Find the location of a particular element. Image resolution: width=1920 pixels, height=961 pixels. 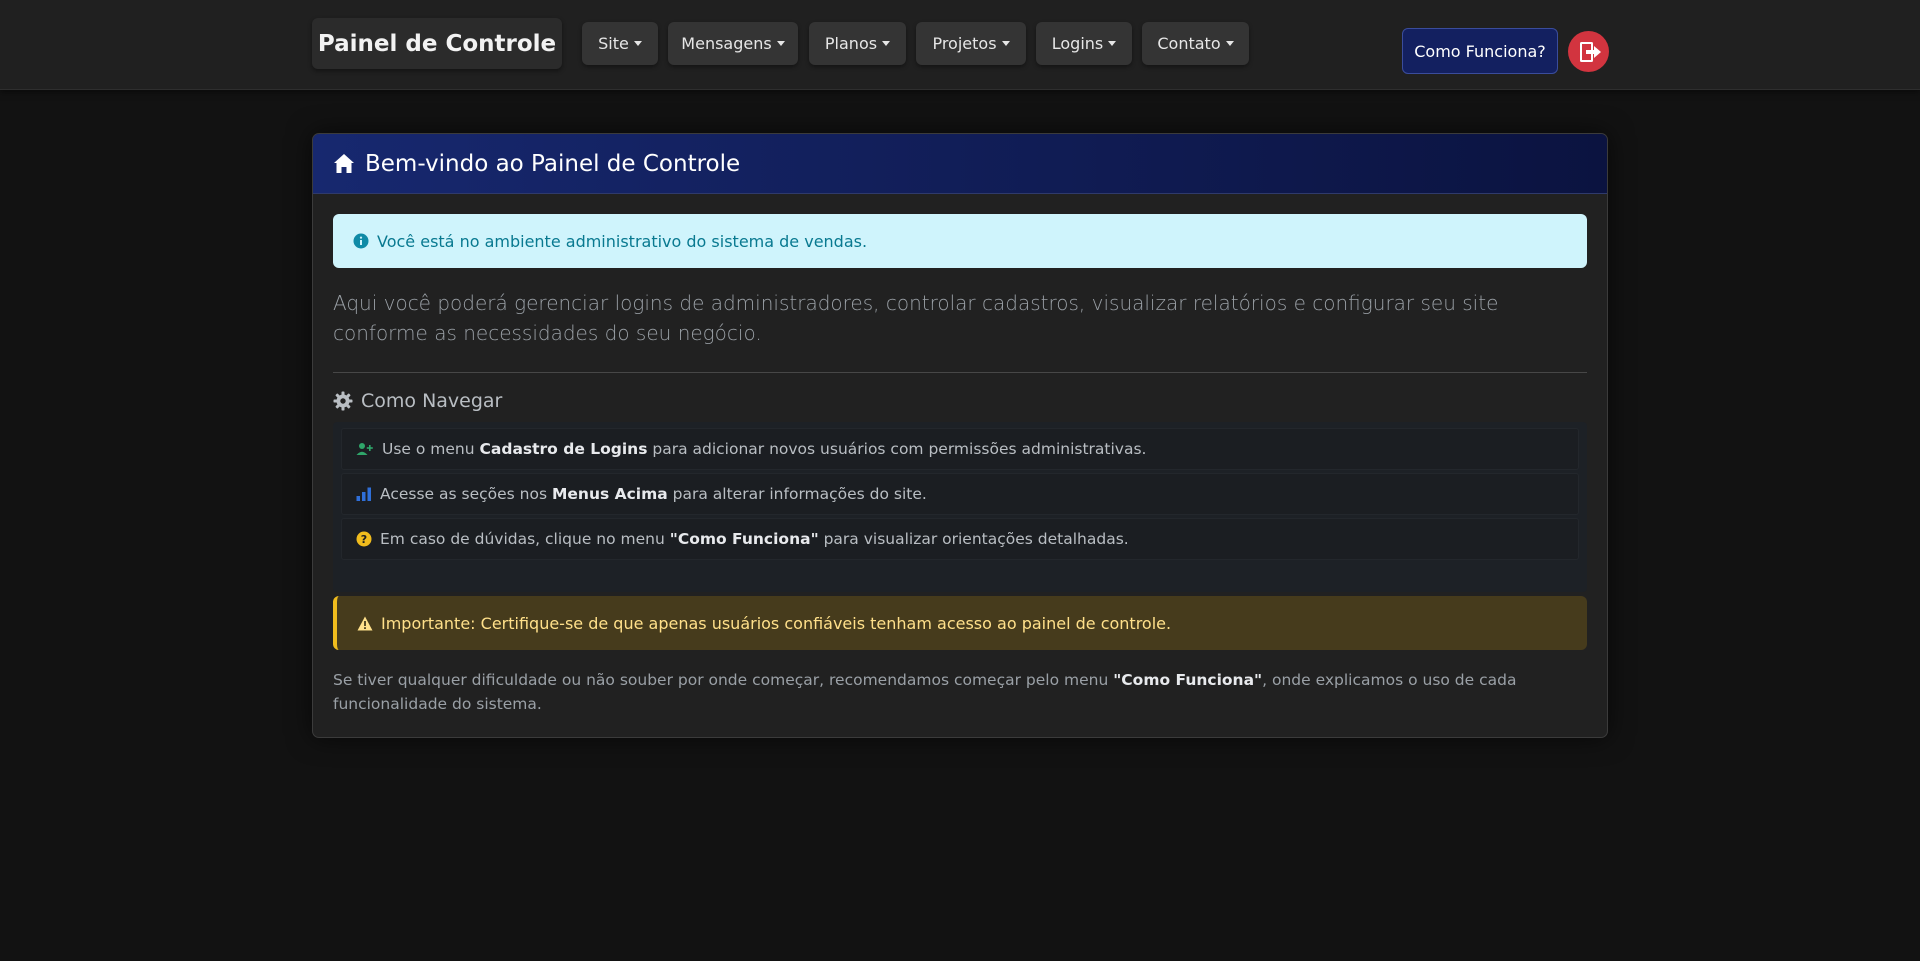

card-title: Bem-vindo ao Painel de Controle is located at coordinates (553, 163).